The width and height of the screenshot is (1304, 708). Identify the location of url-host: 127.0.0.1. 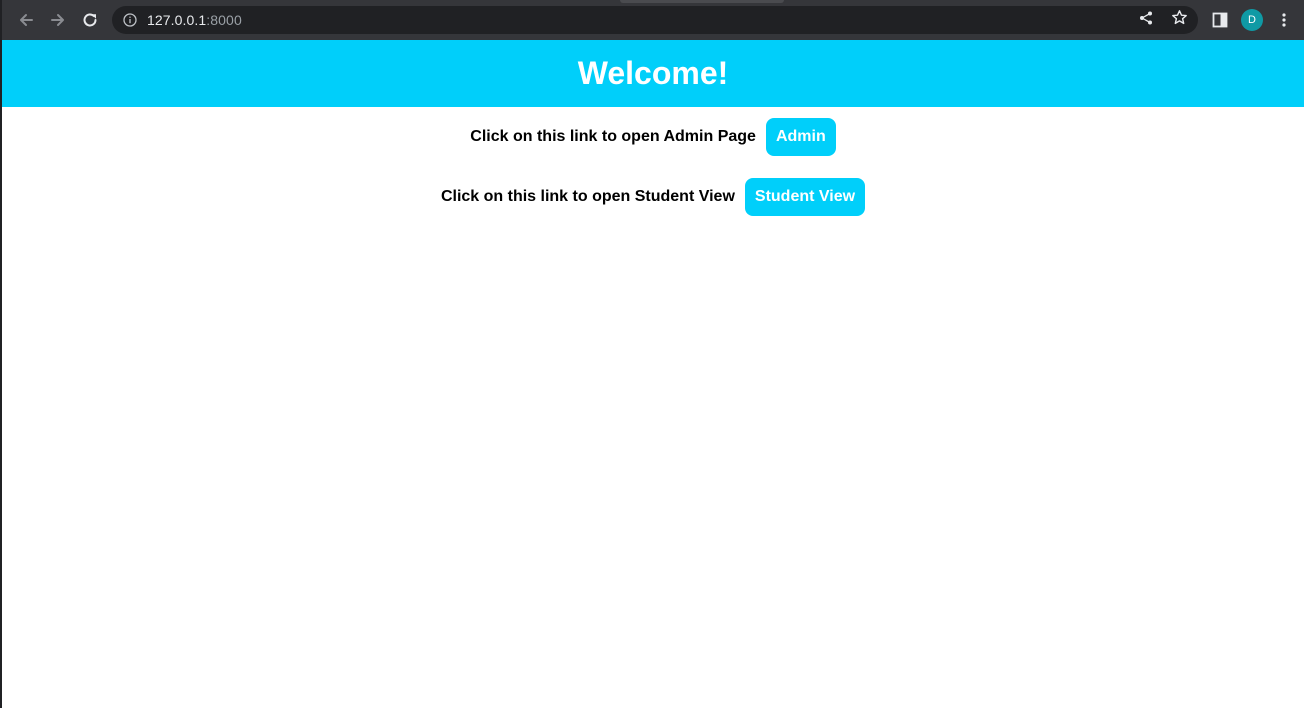
(177, 20).